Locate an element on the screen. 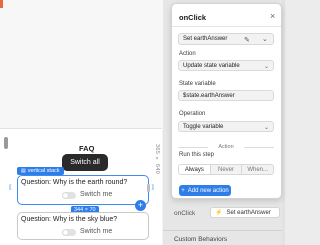  operation-label: Operation is located at coordinates (192, 114).